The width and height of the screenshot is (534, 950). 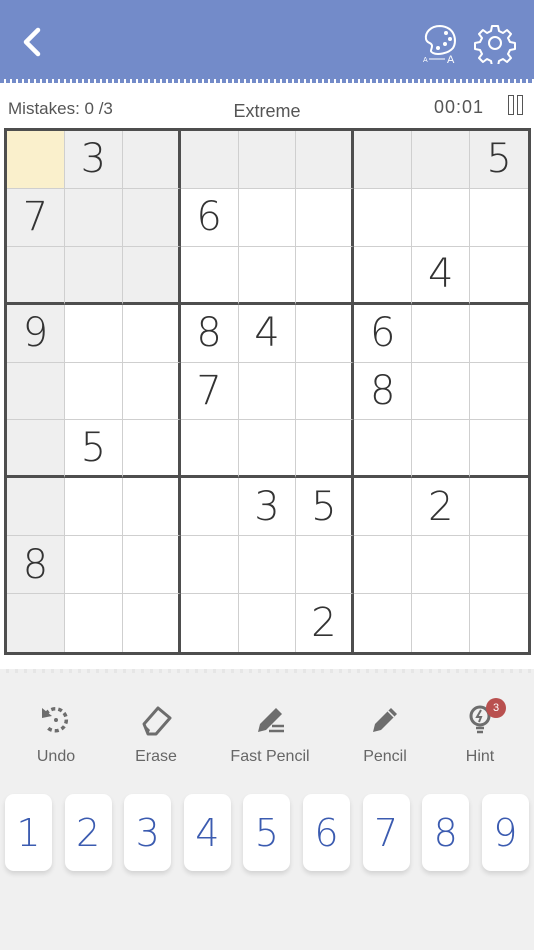 I want to click on theme-button: A A, so click(x=441, y=44).